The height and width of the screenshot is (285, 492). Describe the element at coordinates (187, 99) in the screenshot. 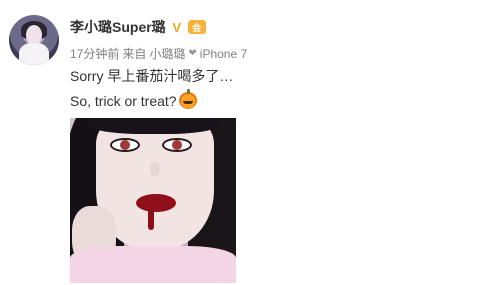

I see `pumpkin-icon` at that location.